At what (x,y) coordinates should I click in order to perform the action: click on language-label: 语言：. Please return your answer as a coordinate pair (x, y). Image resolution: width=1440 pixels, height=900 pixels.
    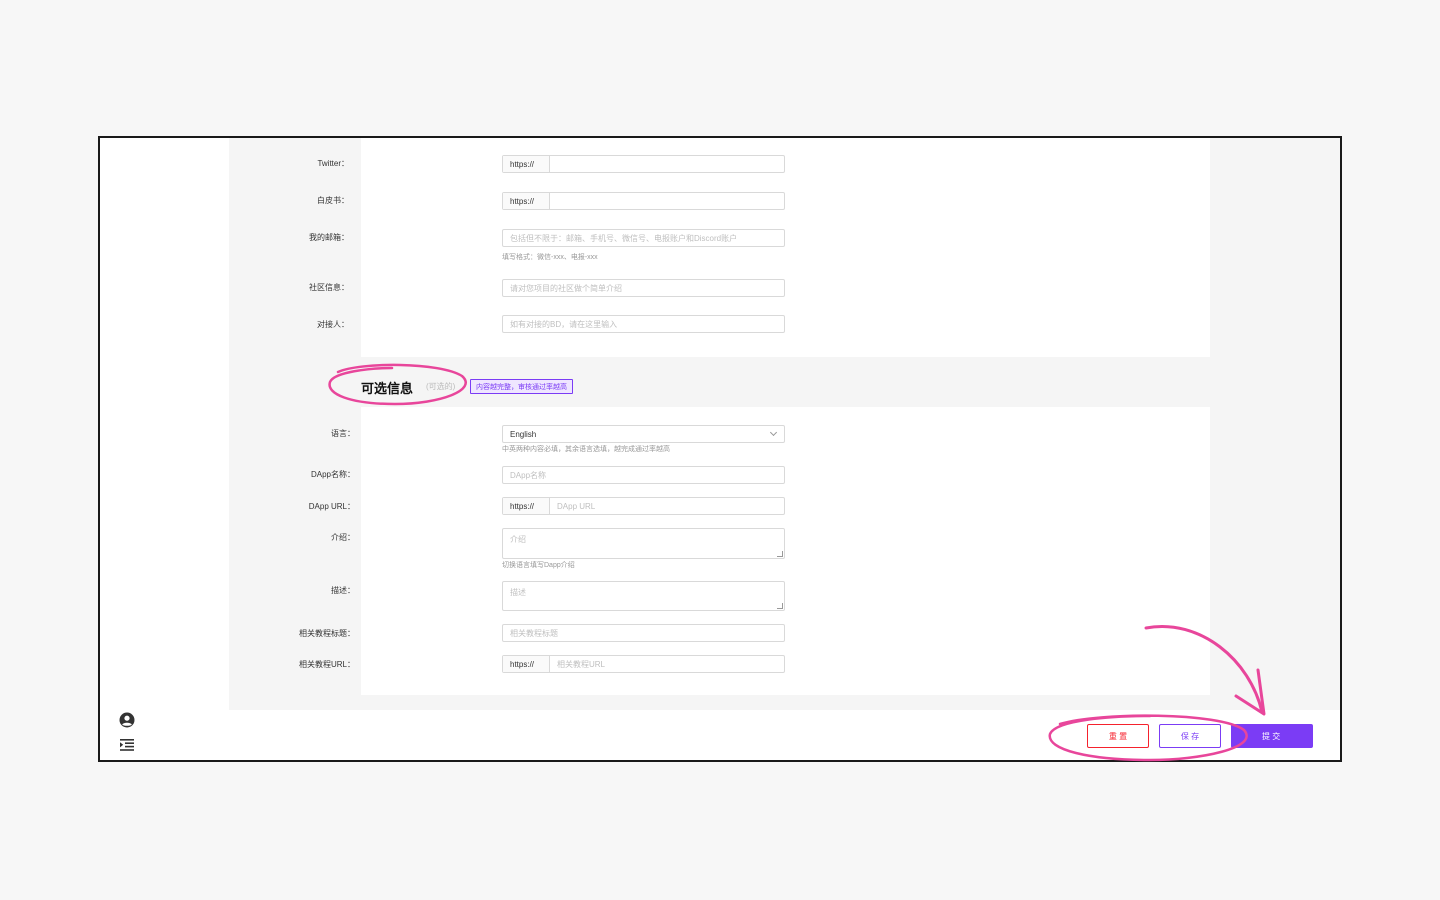
    Looking at the image, I should click on (343, 433).